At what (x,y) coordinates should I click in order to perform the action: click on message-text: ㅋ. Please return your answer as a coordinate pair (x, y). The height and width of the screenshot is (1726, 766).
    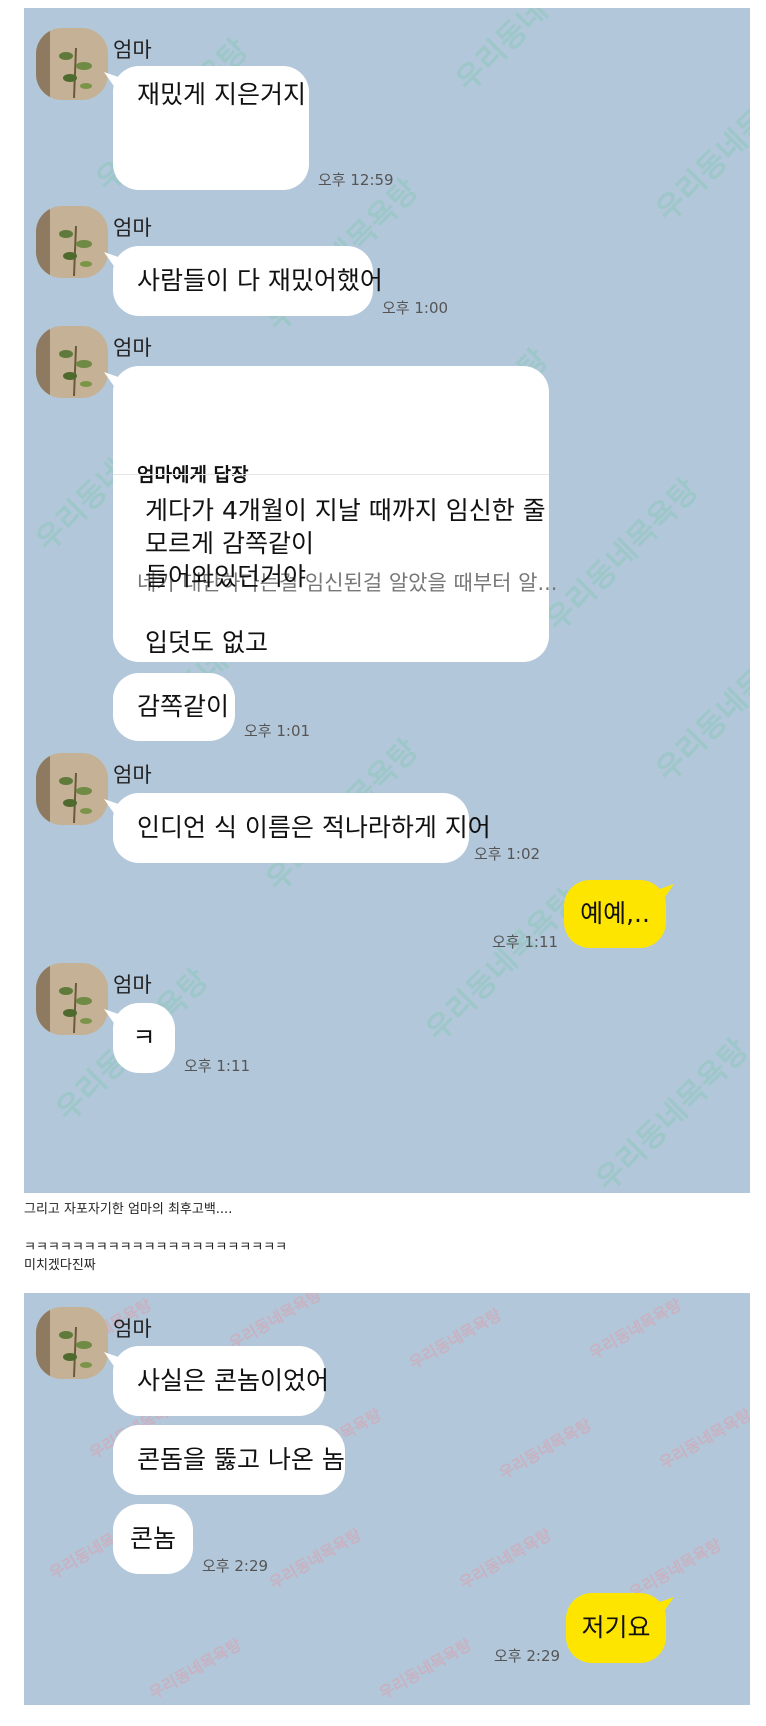
    Looking at the image, I should click on (144, 1037).